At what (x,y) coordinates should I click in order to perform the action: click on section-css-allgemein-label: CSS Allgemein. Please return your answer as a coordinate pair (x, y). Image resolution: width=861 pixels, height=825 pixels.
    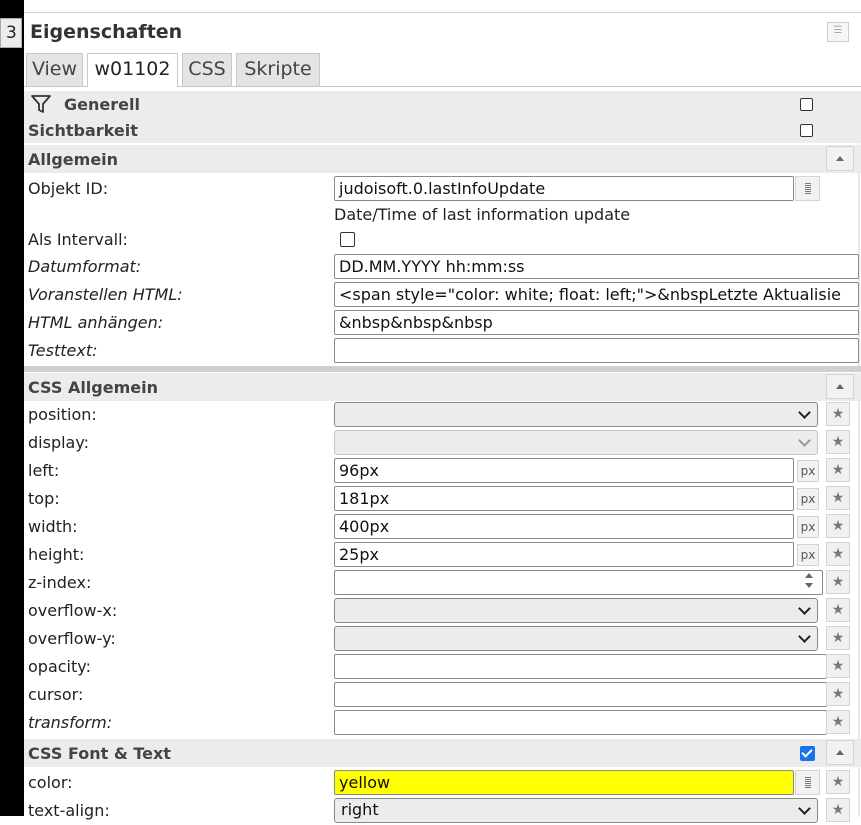
    Looking at the image, I should click on (93, 387).